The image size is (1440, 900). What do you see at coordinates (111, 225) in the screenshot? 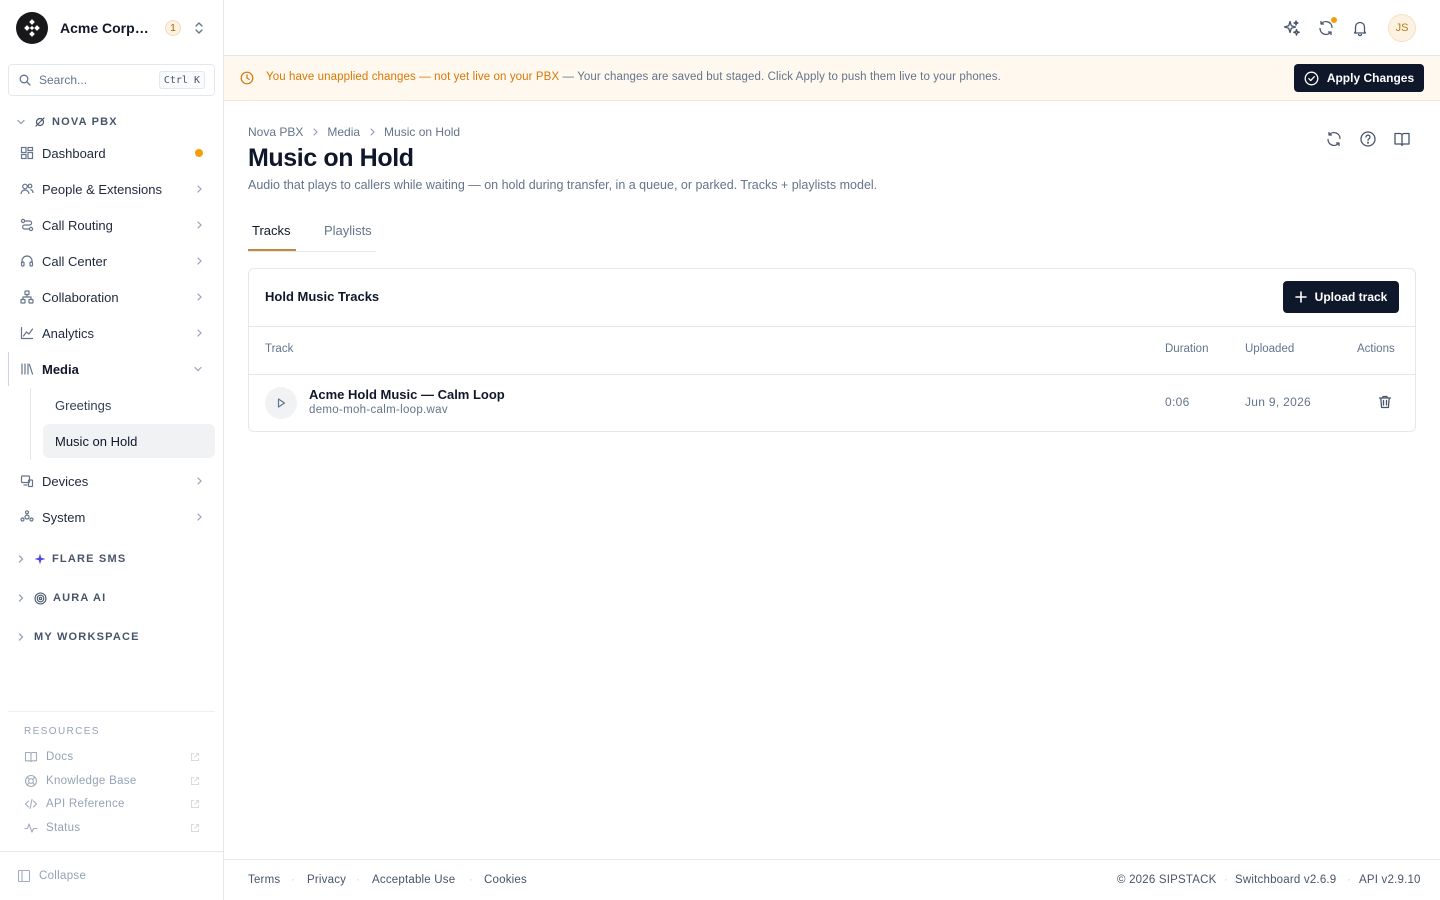
I see `nav-call-routing: Call Routing` at bounding box center [111, 225].